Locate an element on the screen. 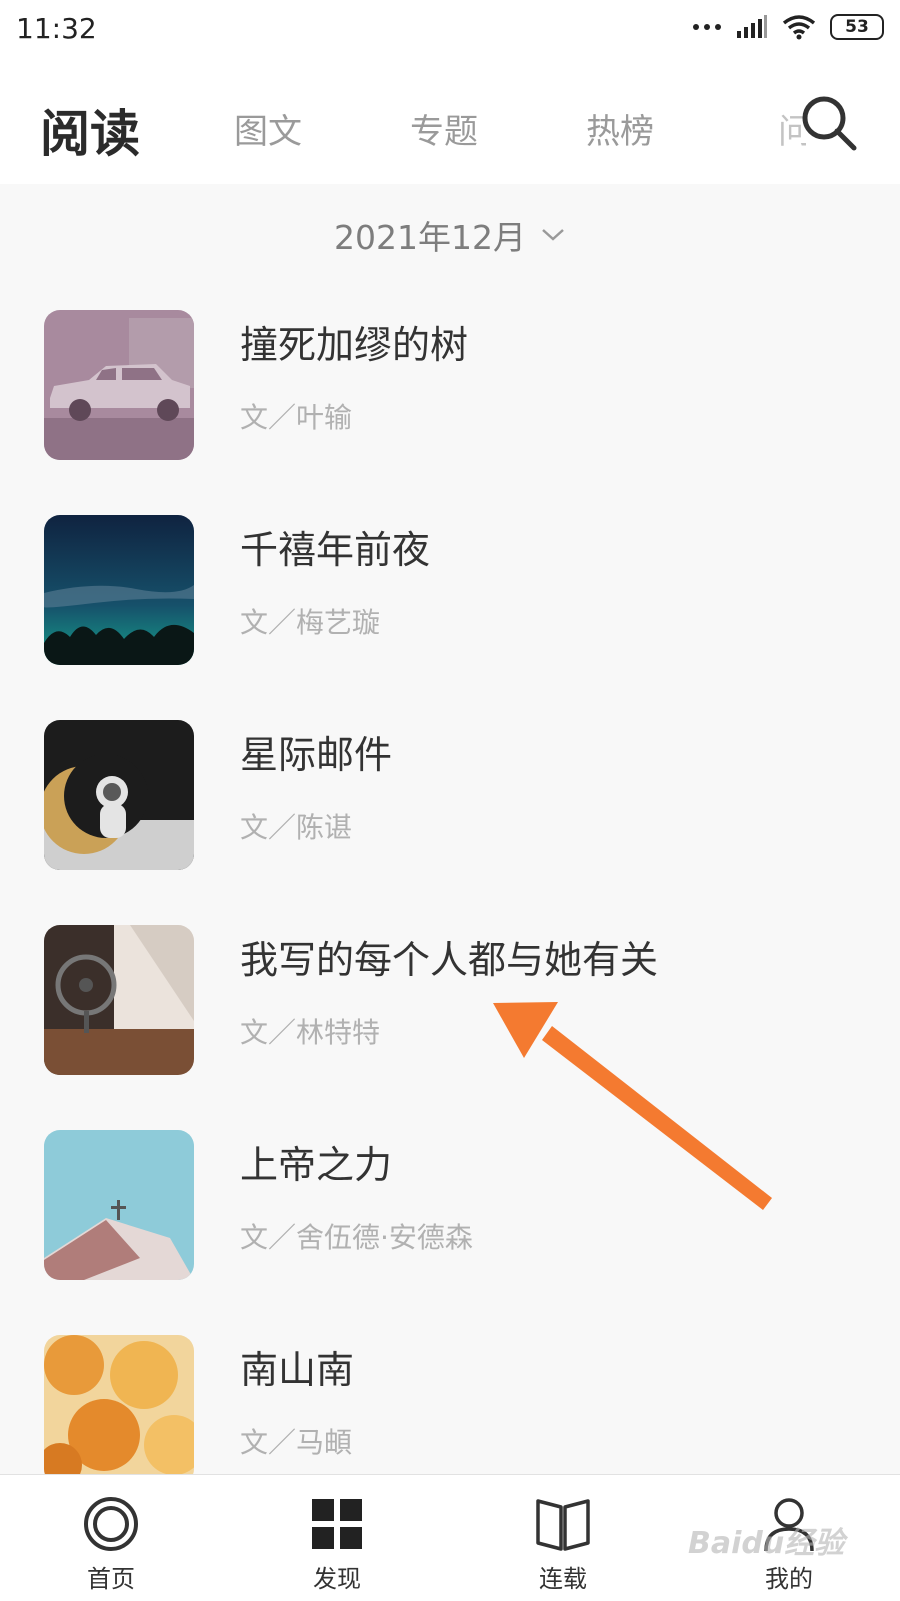 Image resolution: width=900 pixels, height=1601 pixels. page-title: 阅读 is located at coordinates (90, 134).